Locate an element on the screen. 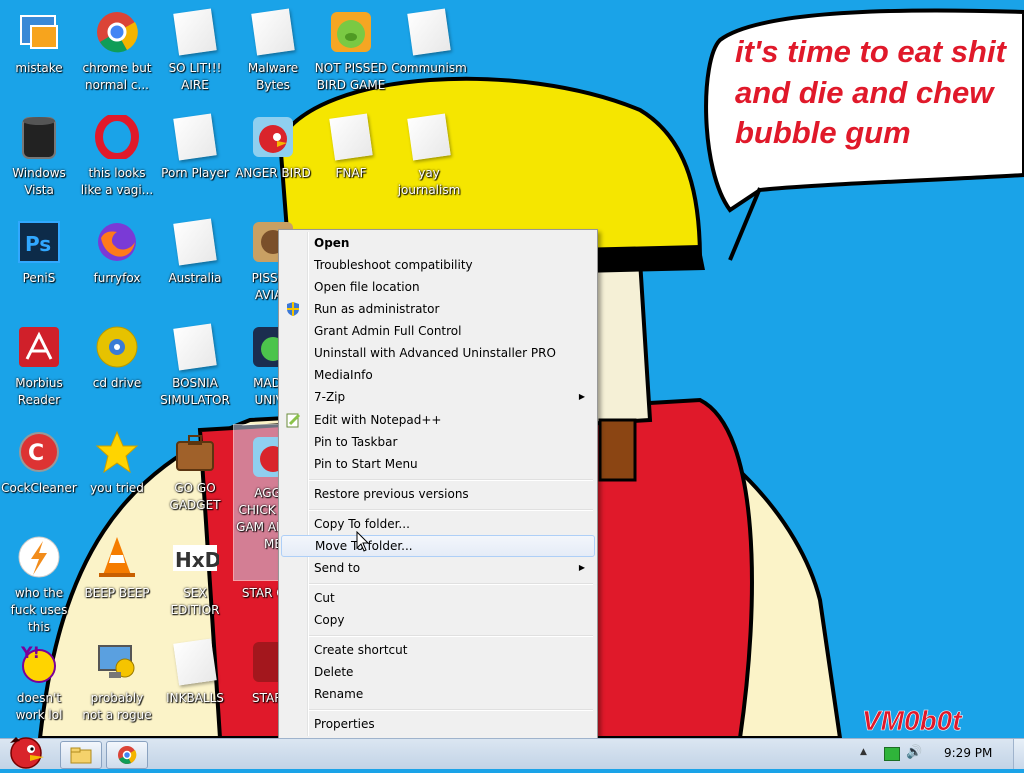 Image resolution: width=1024 pixels, height=773 pixels. menu-item-pin-taskbar: Pin to Taskbar is located at coordinates (438, 442).